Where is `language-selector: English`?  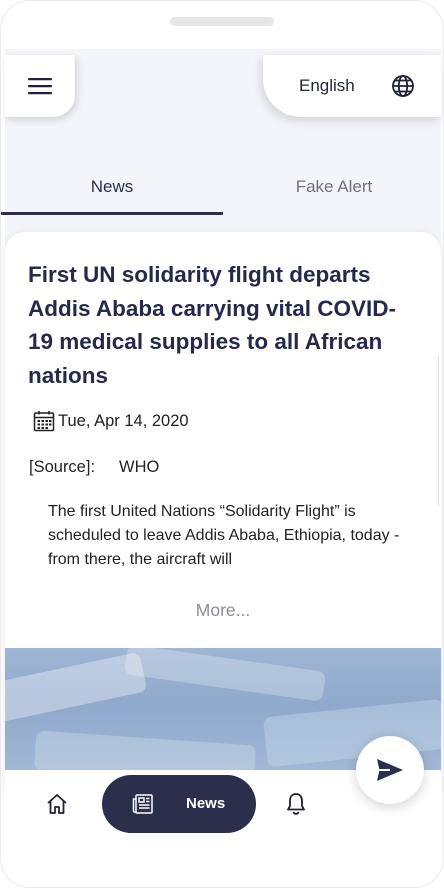
language-selector: English is located at coordinates (352, 86).